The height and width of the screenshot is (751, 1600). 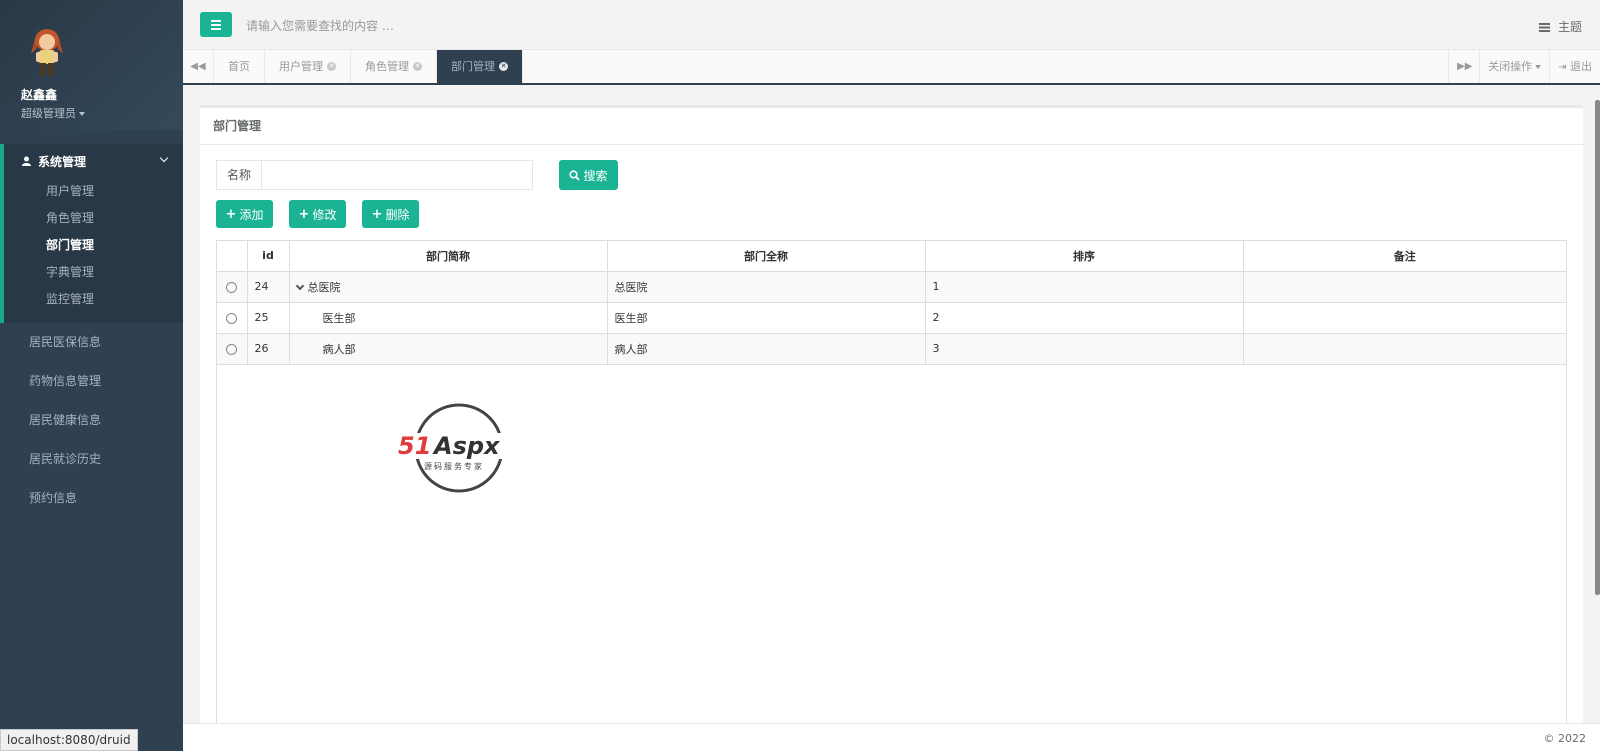 I want to click on search-row: 名称 搜索, so click(x=417, y=175).